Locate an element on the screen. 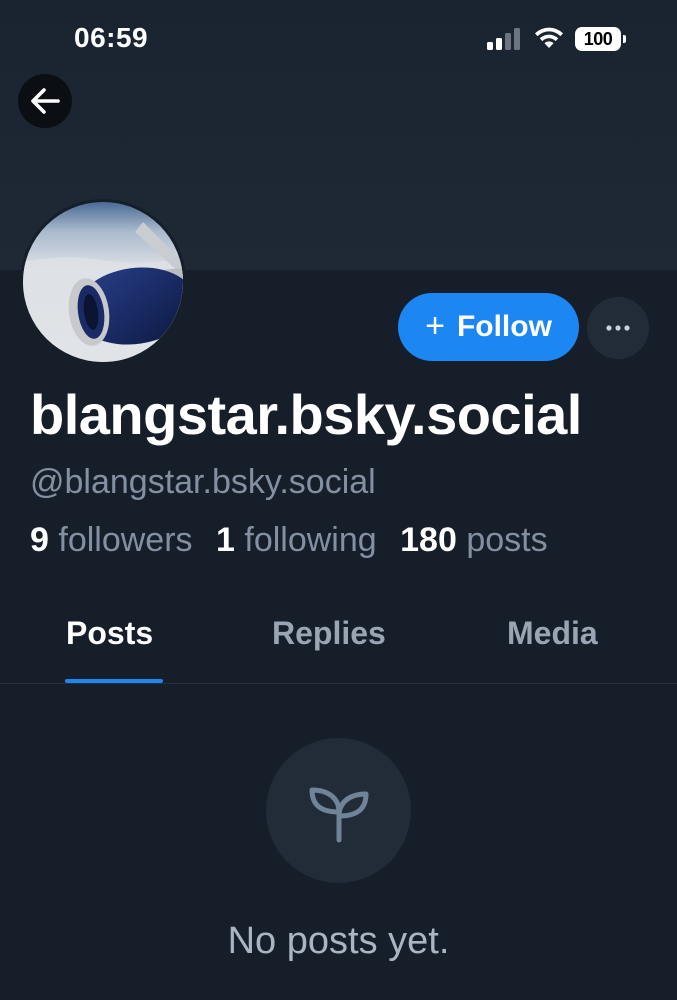  active-tab-indicator is located at coordinates (114, 681).